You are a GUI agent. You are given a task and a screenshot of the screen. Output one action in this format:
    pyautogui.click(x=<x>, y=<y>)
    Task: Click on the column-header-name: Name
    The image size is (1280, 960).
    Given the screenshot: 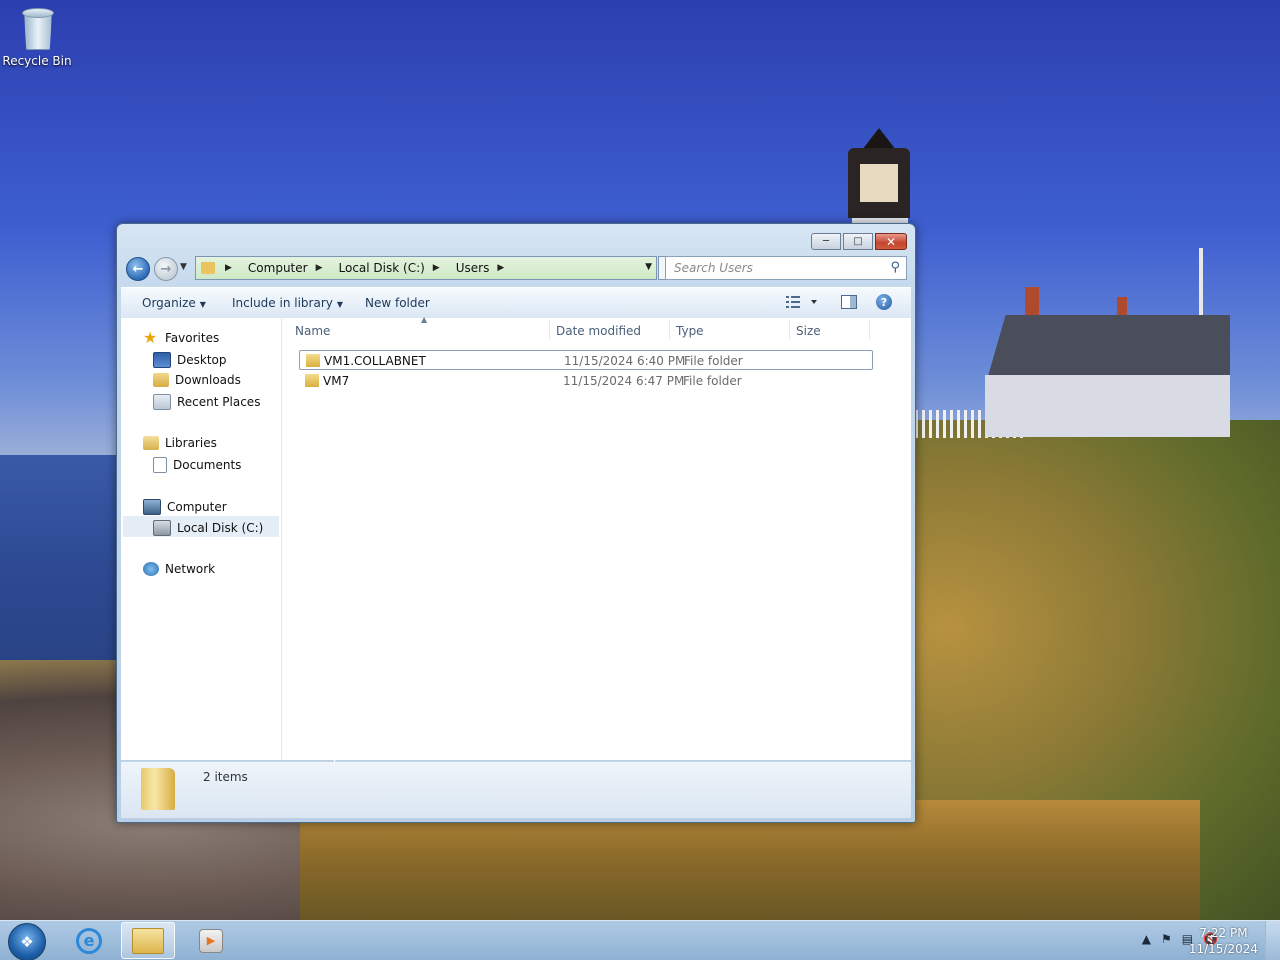 What is the action you would take?
    pyautogui.click(x=312, y=331)
    